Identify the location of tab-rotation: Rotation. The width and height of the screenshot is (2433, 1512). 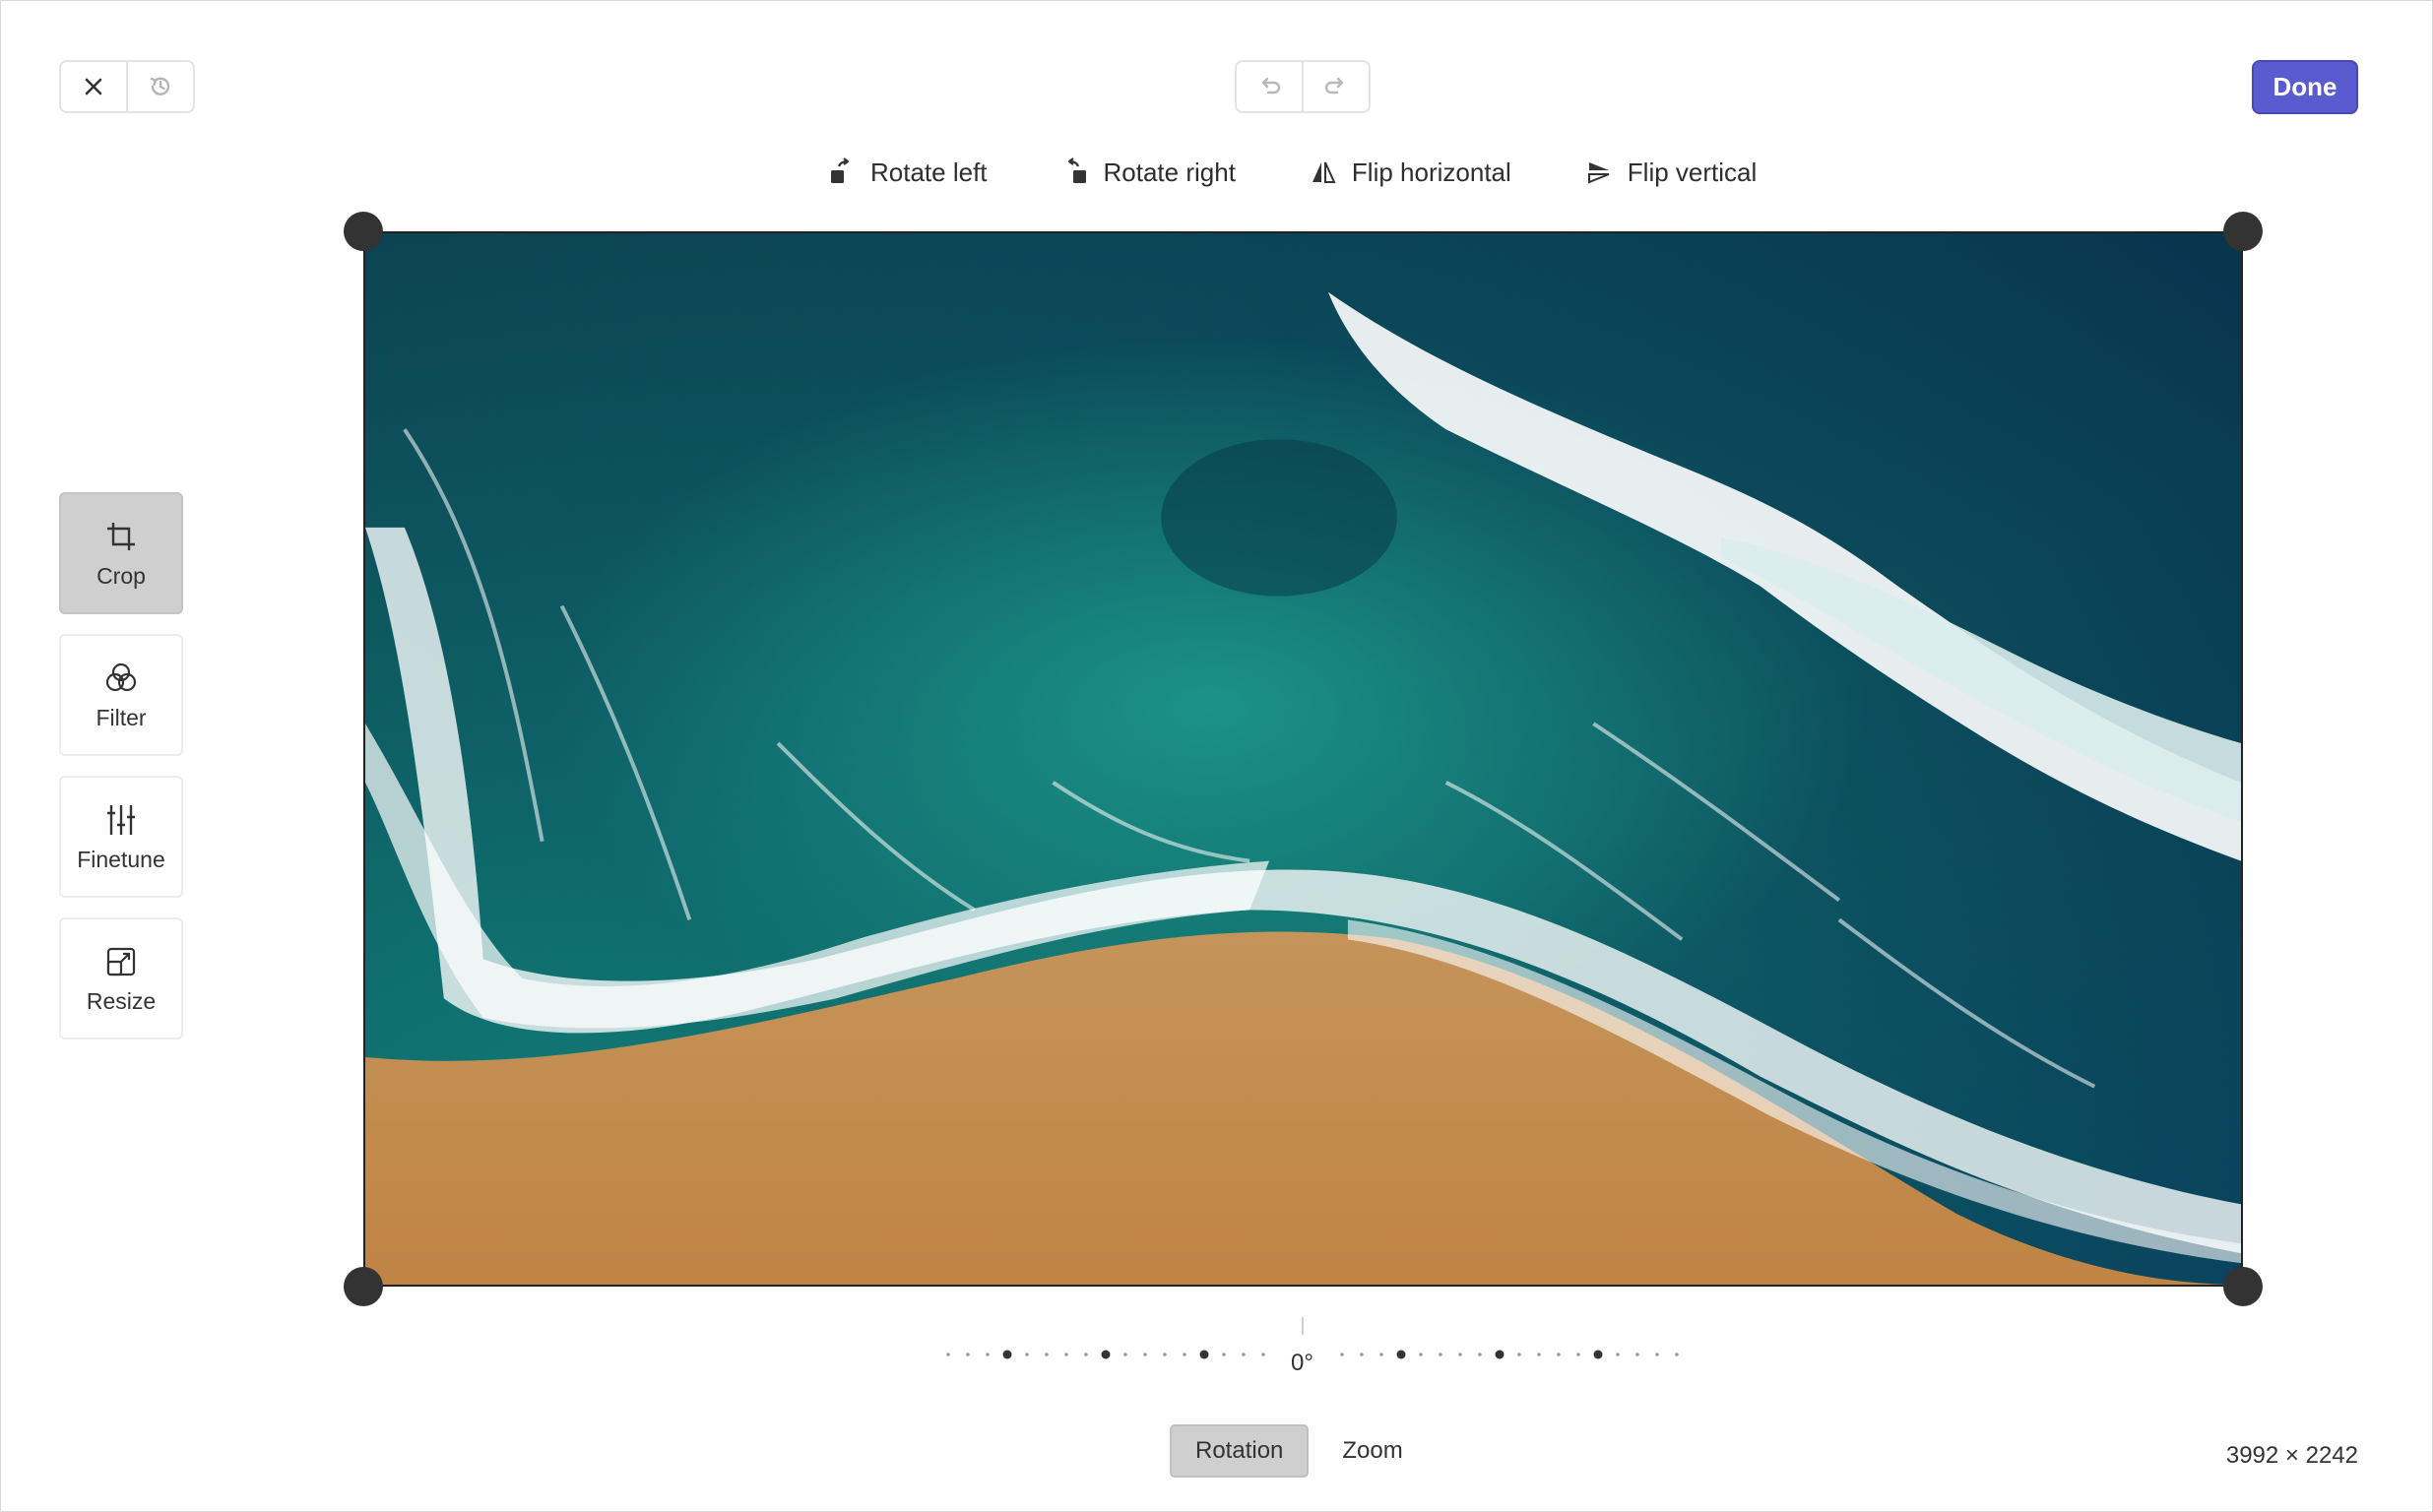
(1240, 1451).